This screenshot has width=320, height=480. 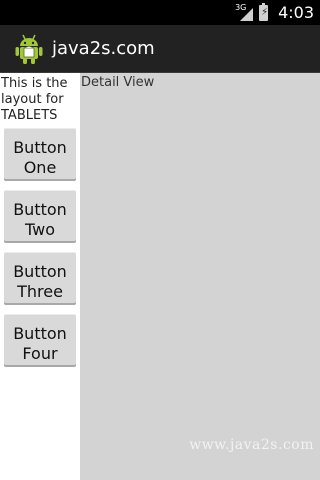 I want to click on app-title: java2s.com, so click(x=103, y=48).